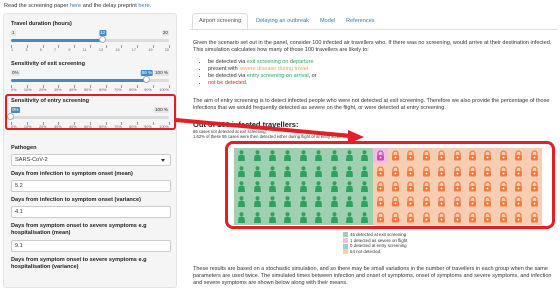  I want to click on slider-value-label: 0%, so click(15, 110).